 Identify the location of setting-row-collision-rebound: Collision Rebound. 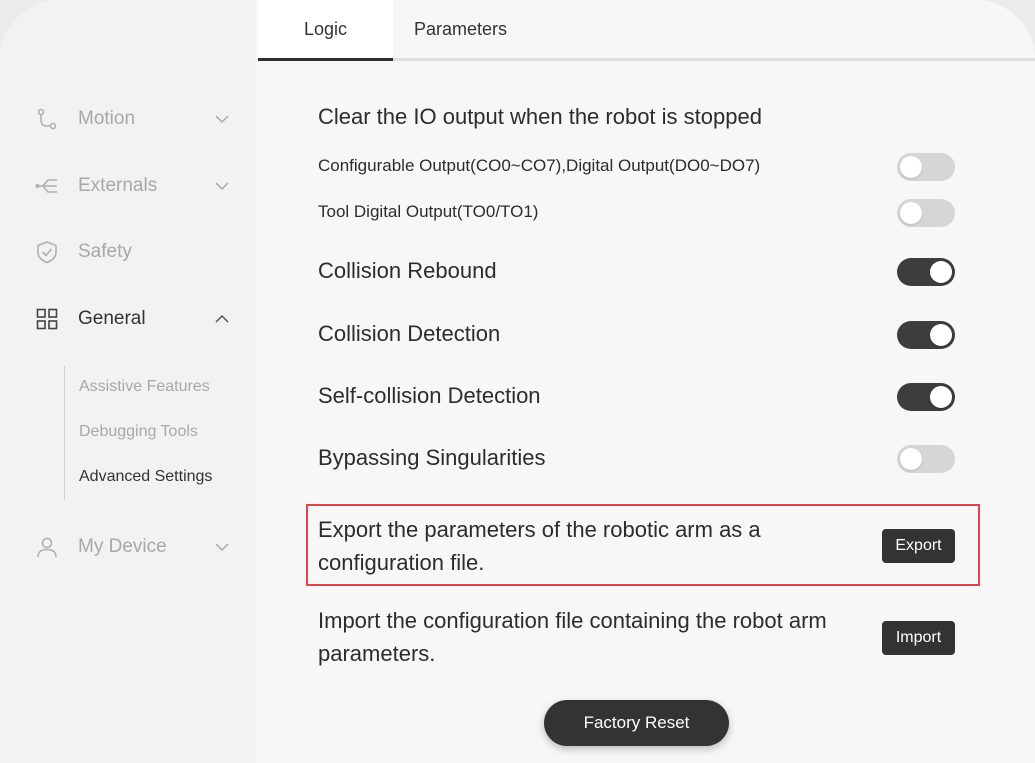
(638, 272).